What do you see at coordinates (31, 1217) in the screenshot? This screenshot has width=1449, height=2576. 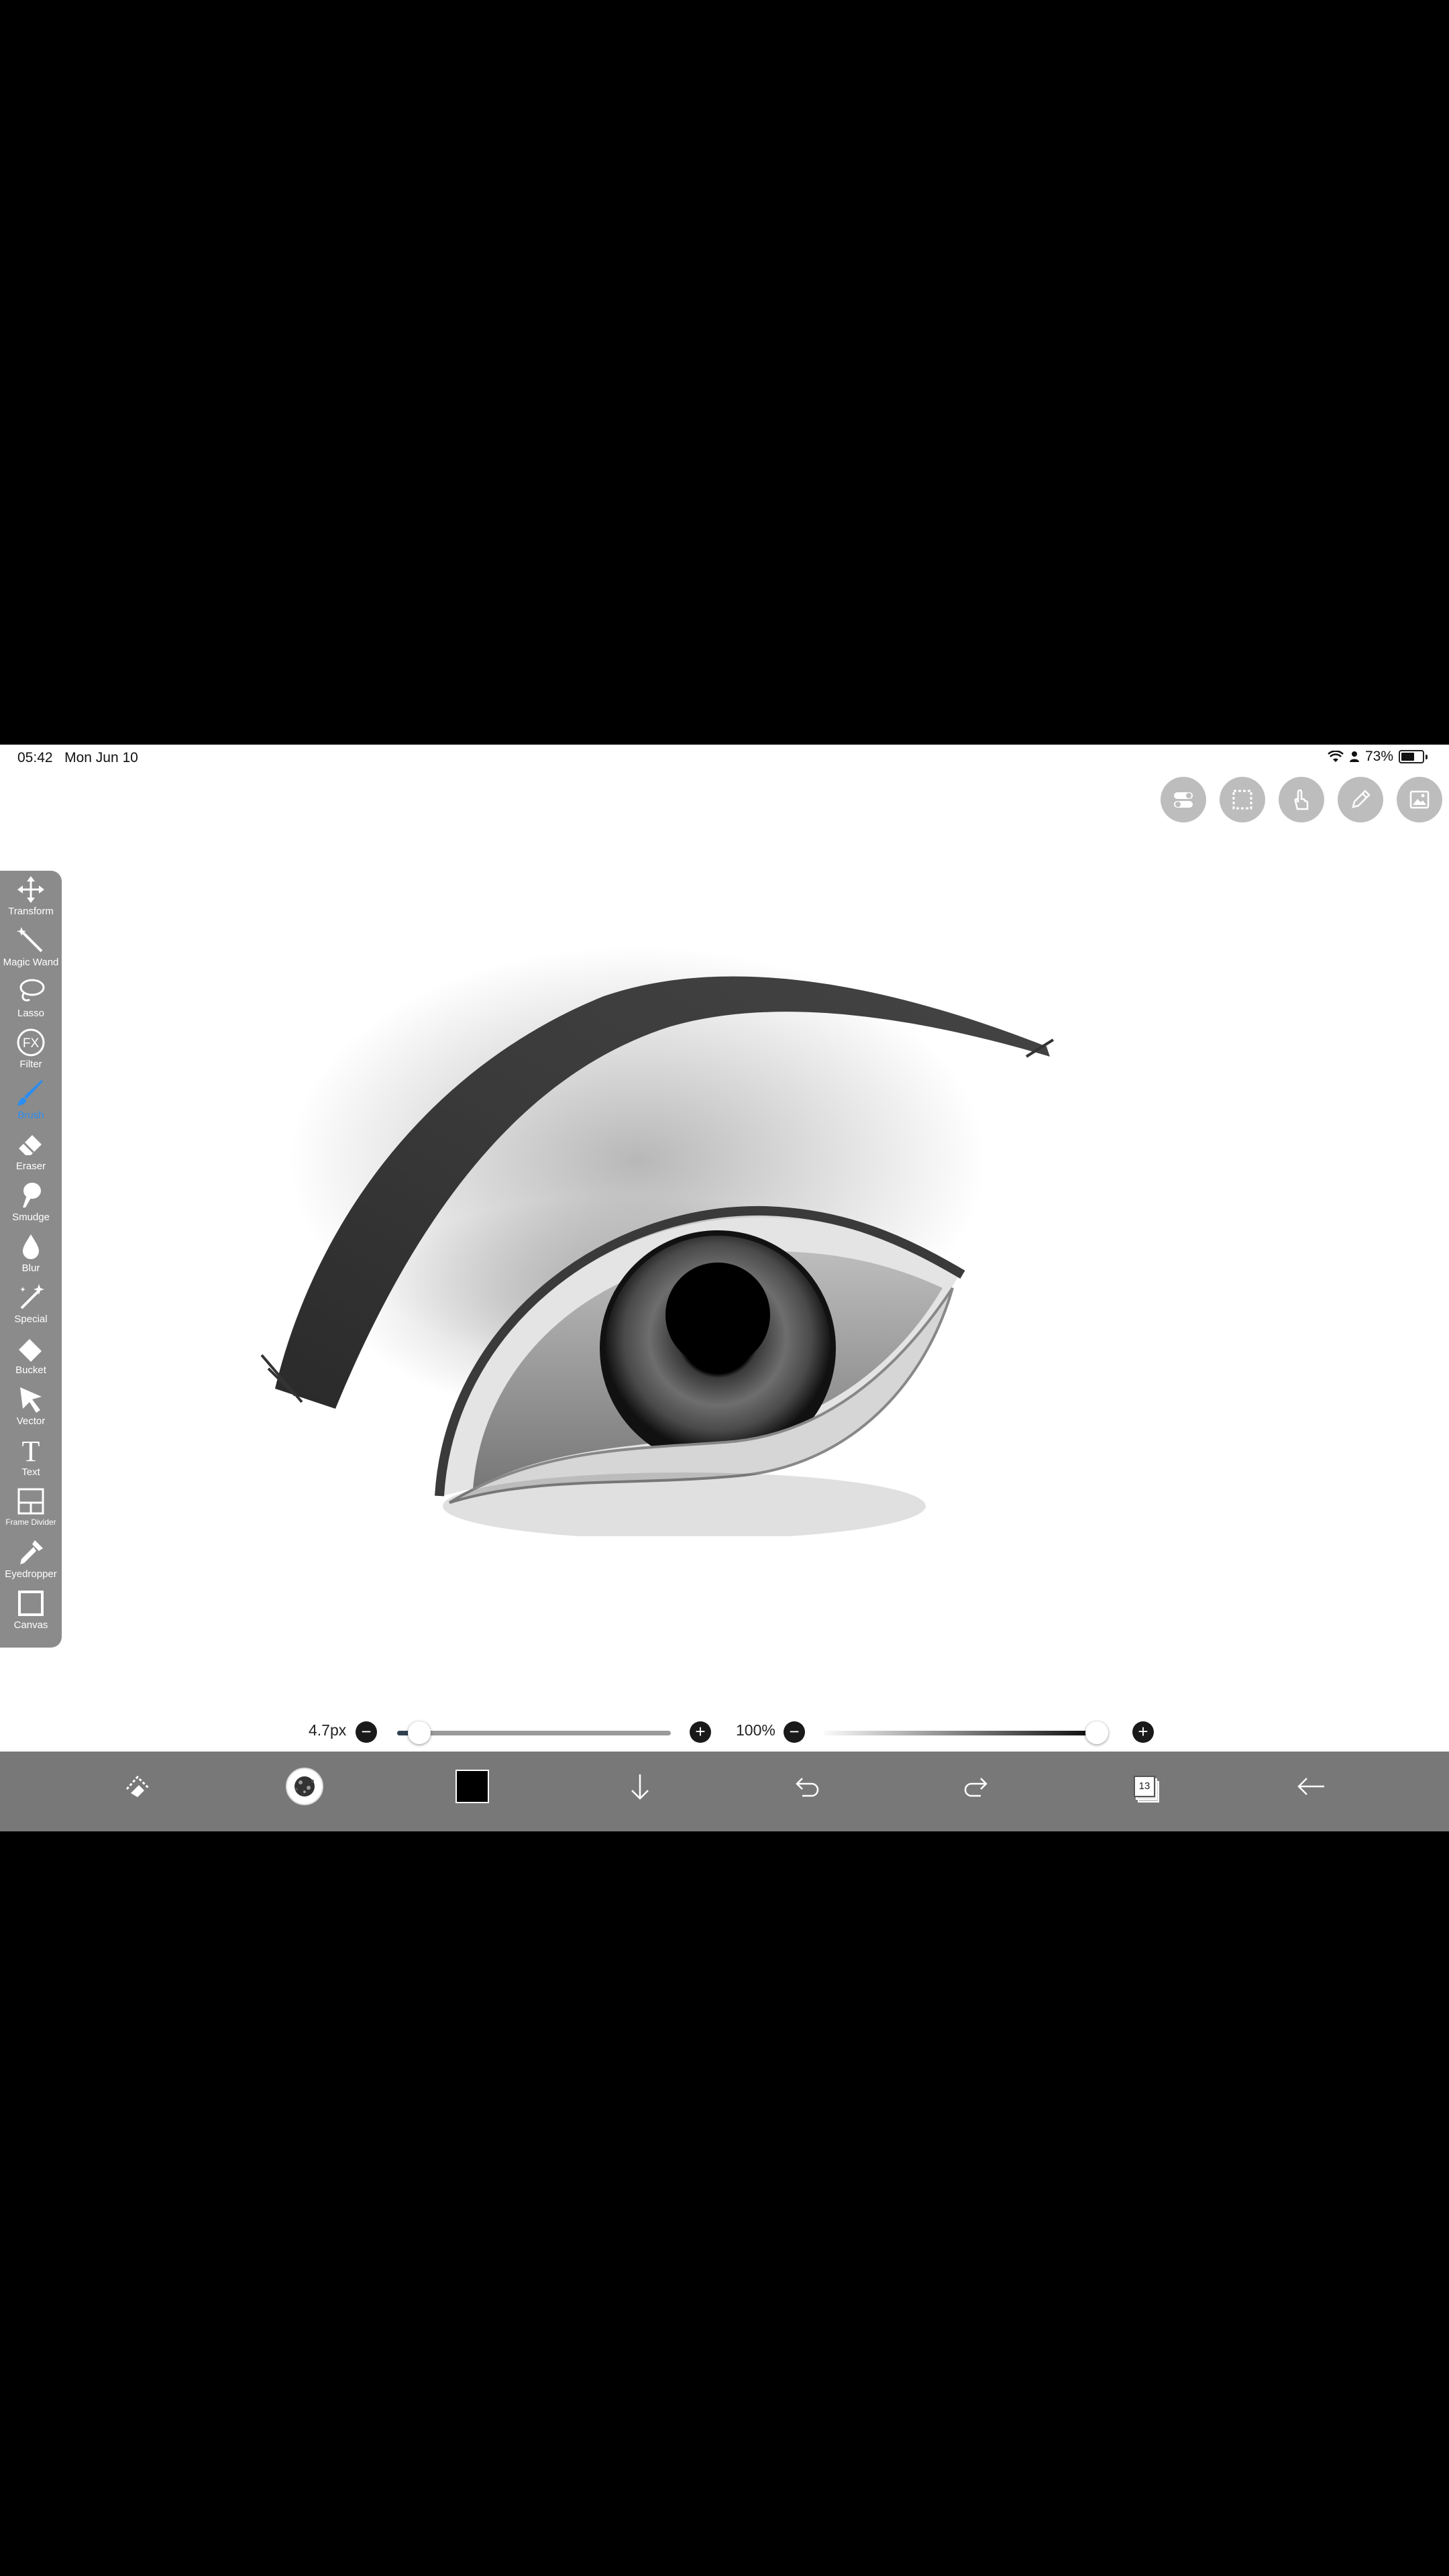 I see `tool-label-smudge: Smudge` at bounding box center [31, 1217].